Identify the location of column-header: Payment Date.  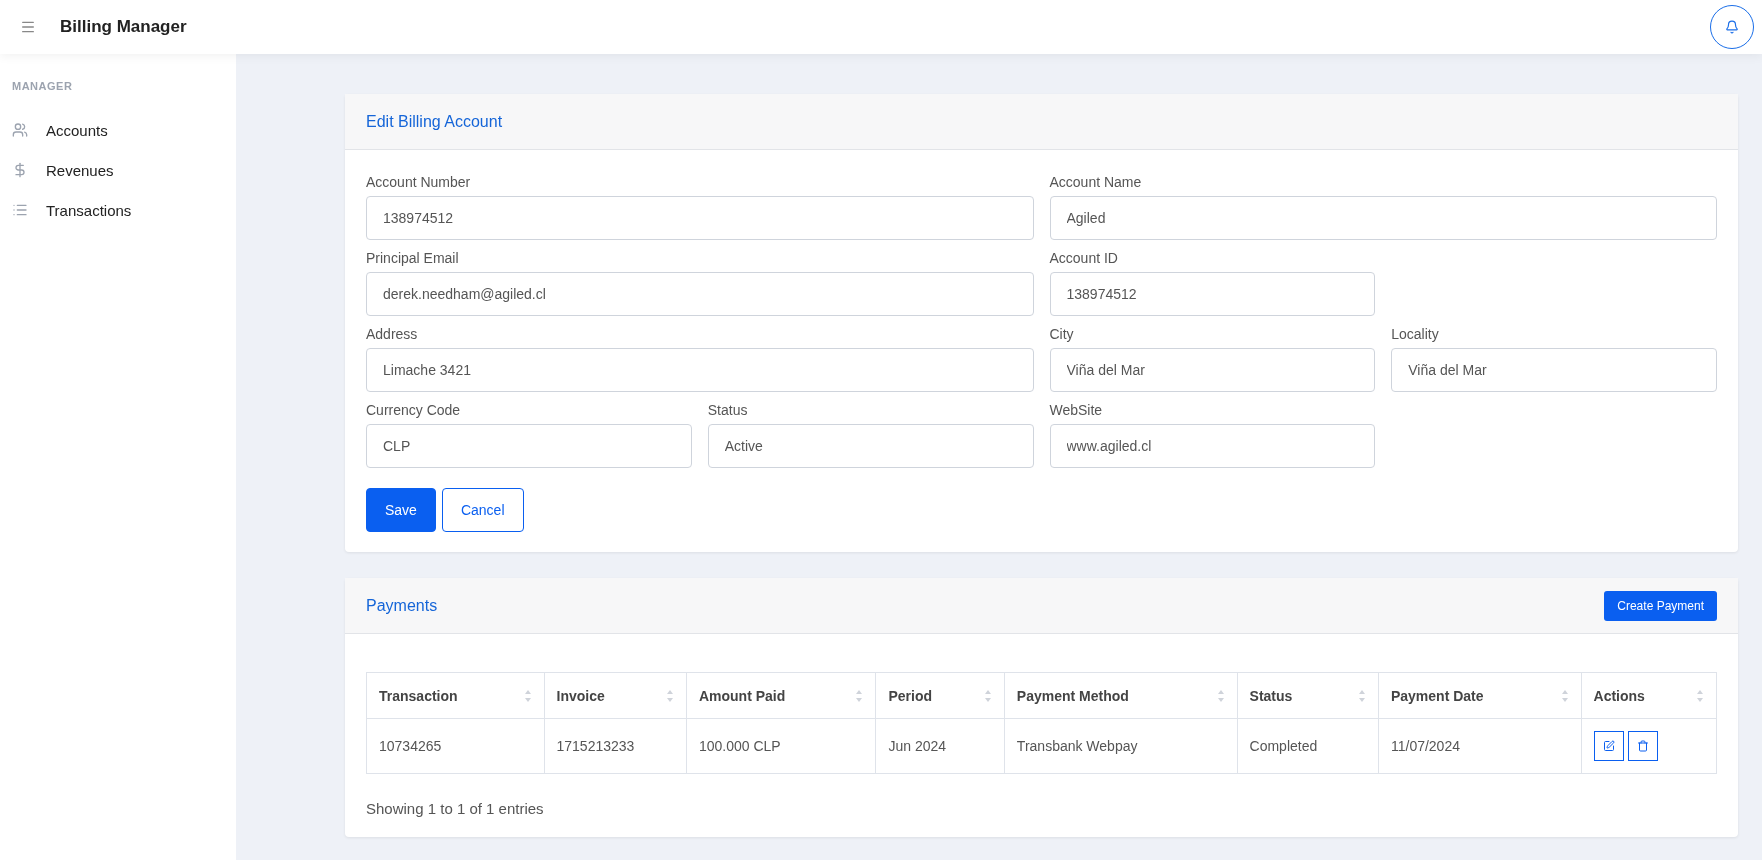
(1437, 695).